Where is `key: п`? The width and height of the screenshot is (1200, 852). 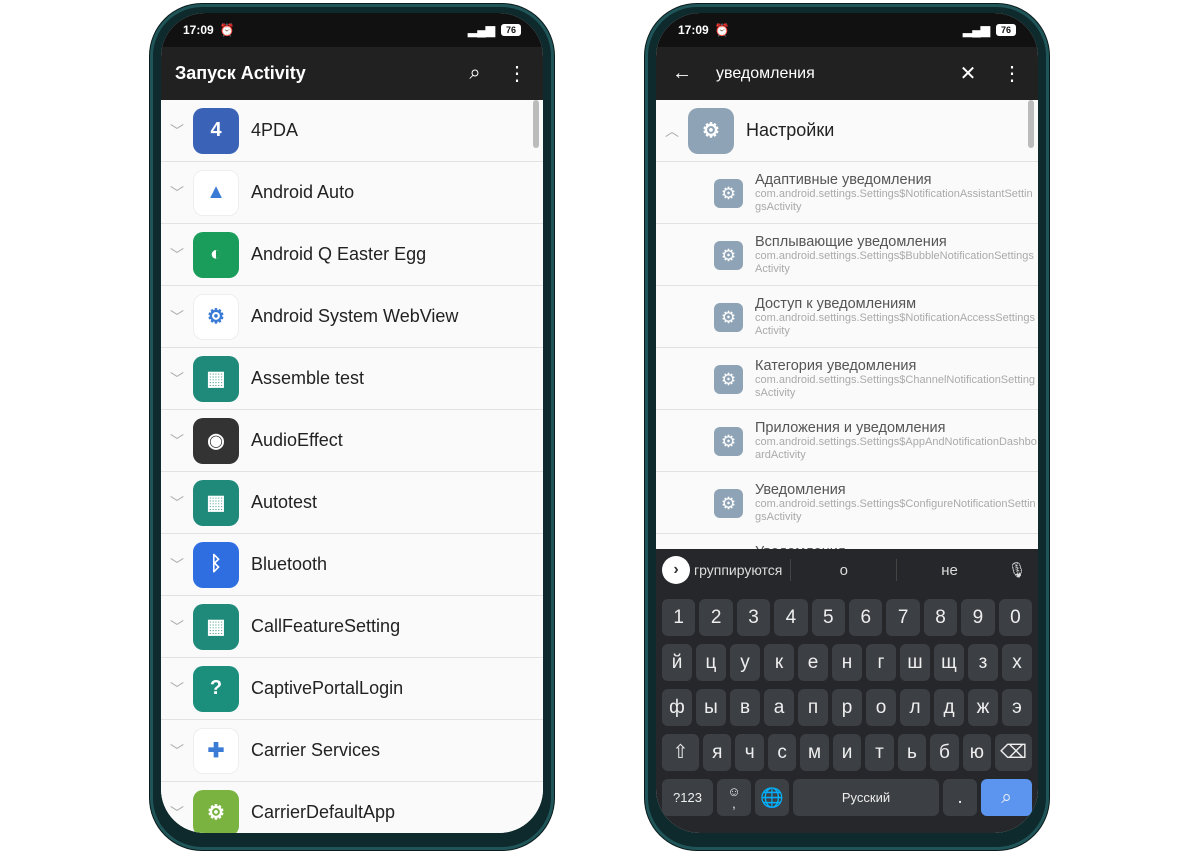
key: п is located at coordinates (813, 707).